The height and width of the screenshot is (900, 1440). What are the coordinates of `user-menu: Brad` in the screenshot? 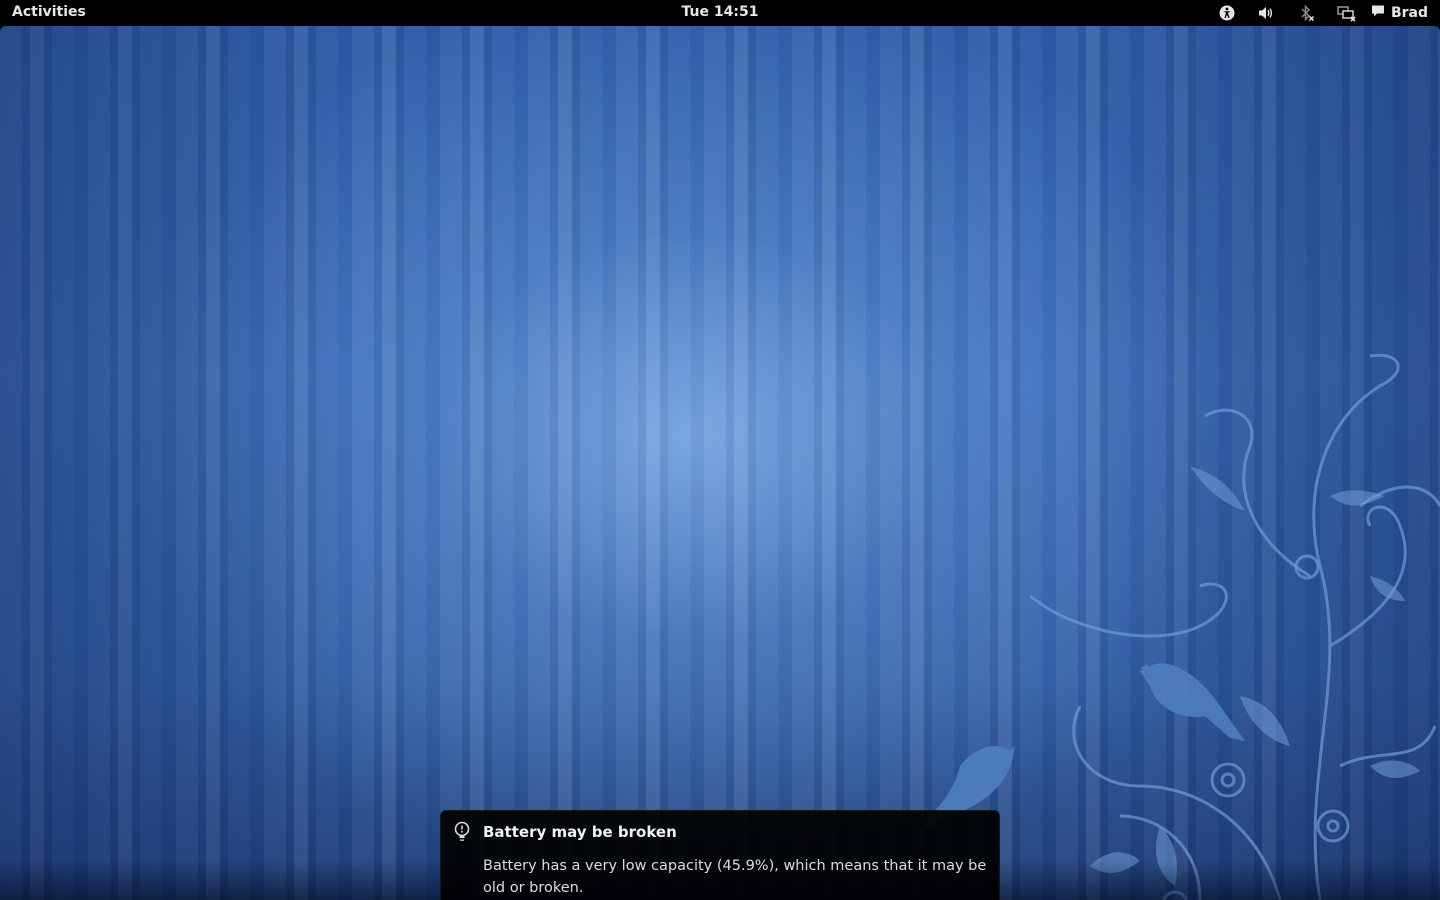 It's located at (1403, 13).